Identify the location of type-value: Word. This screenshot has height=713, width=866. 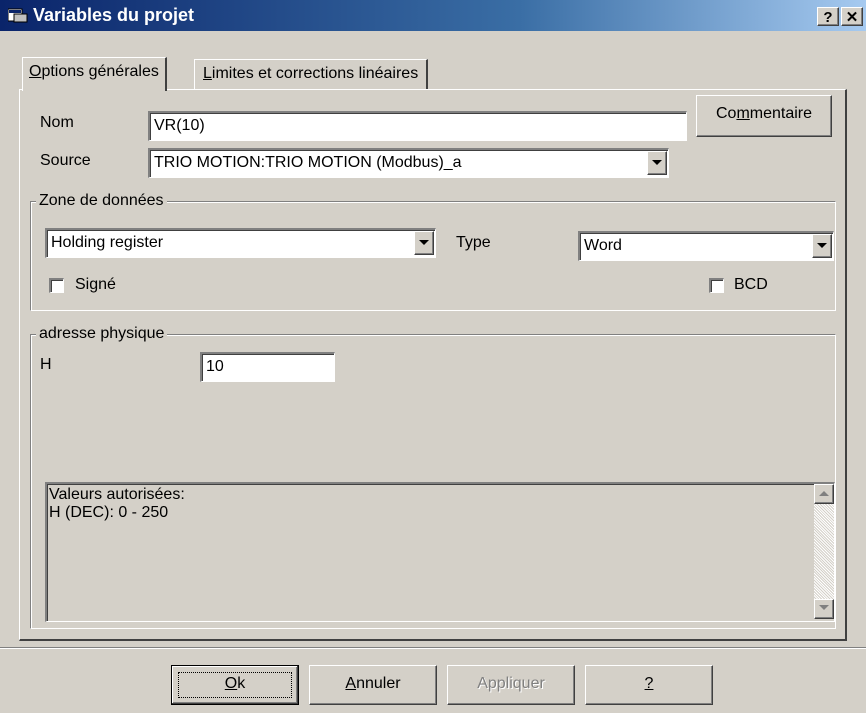
(603, 245).